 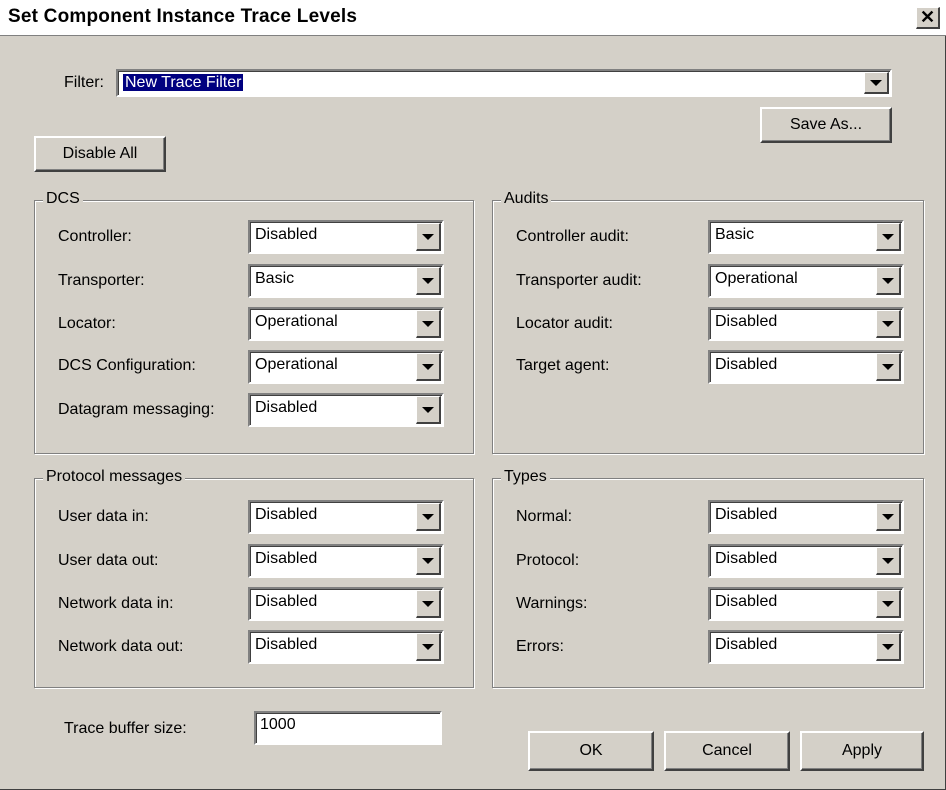 I want to click on errors-select: Disabled, so click(x=806, y=647).